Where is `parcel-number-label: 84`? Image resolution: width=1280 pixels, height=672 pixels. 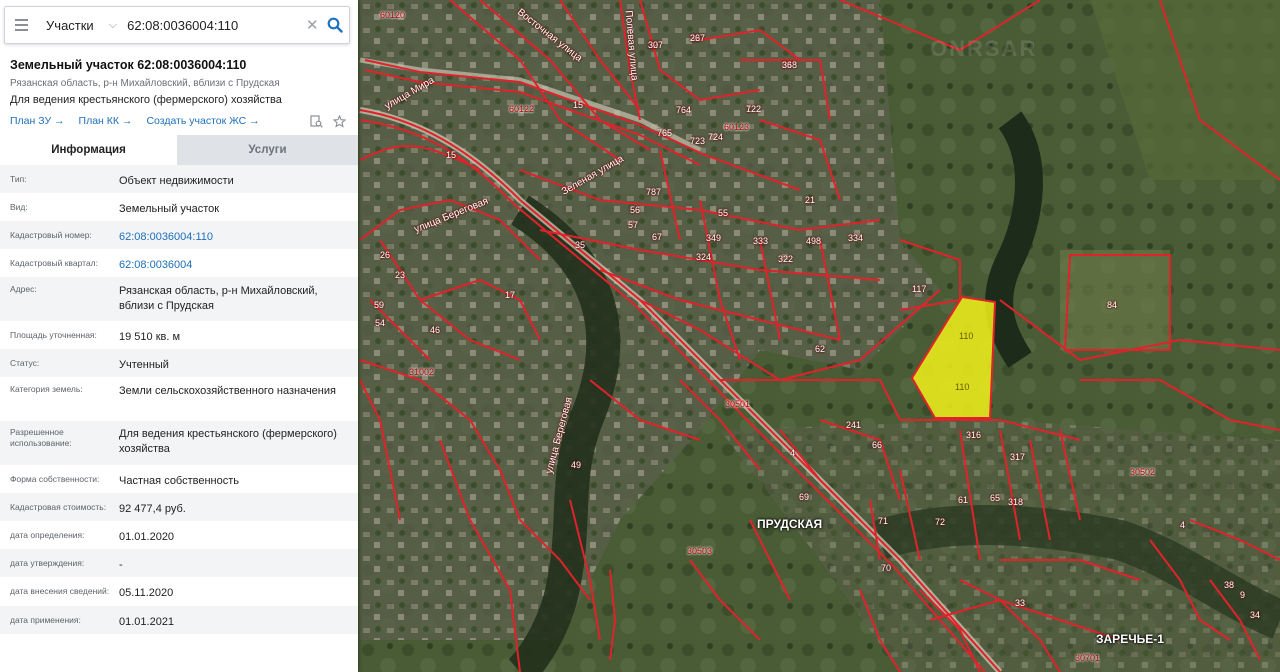 parcel-number-label: 84 is located at coordinates (1112, 305).